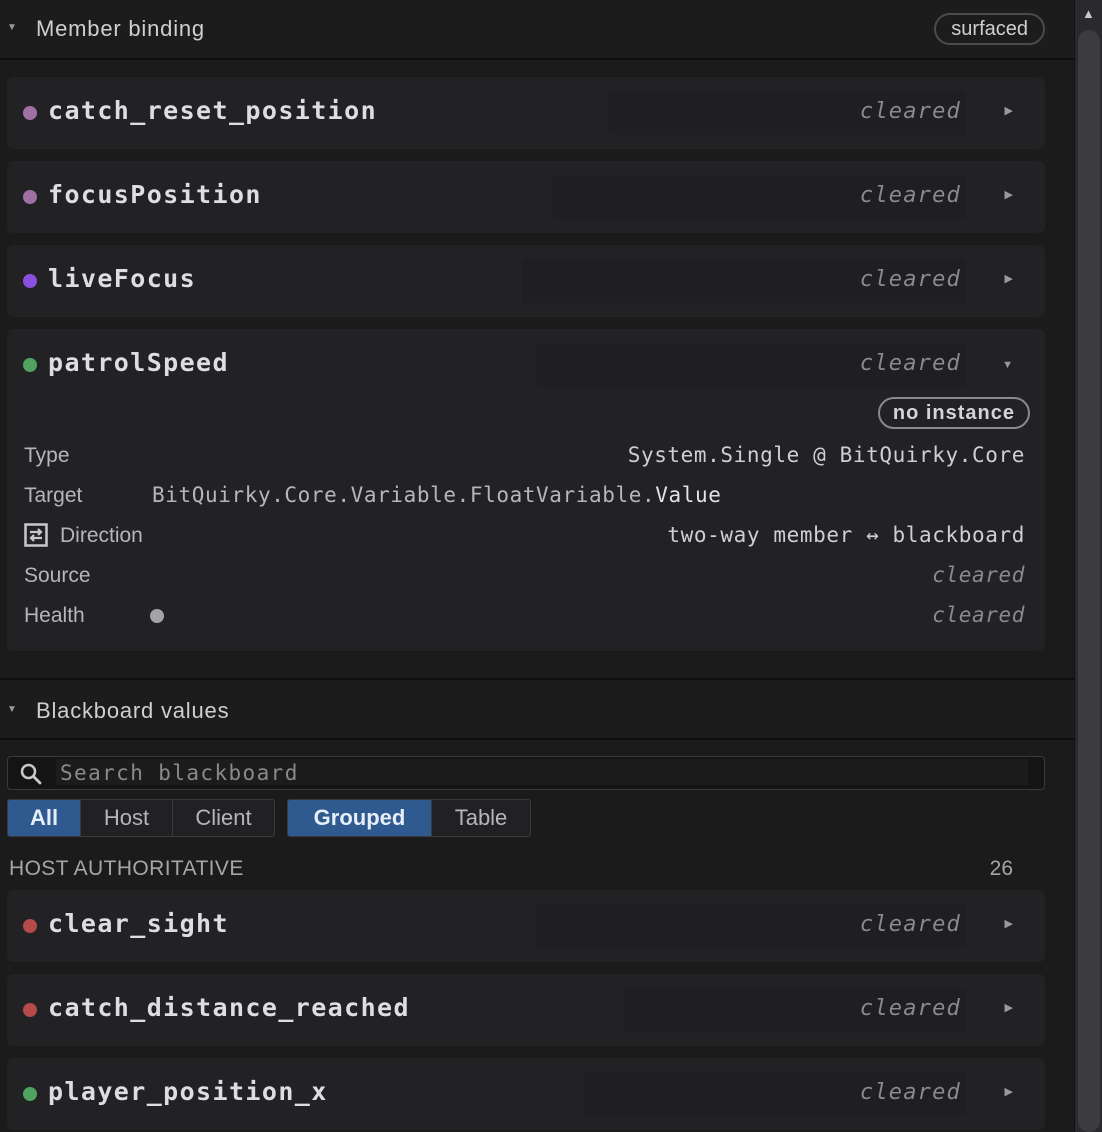 The height and width of the screenshot is (1132, 1102). What do you see at coordinates (1089, 581) in the screenshot?
I see `scrollbar-thumb` at bounding box center [1089, 581].